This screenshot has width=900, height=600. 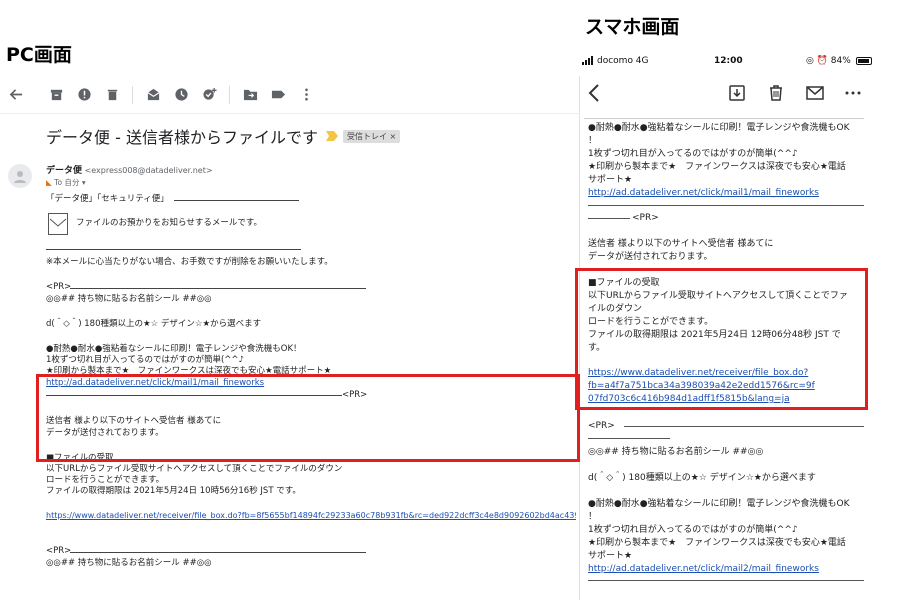 I want to click on mail-envelope-icon, so click(x=58, y=224).